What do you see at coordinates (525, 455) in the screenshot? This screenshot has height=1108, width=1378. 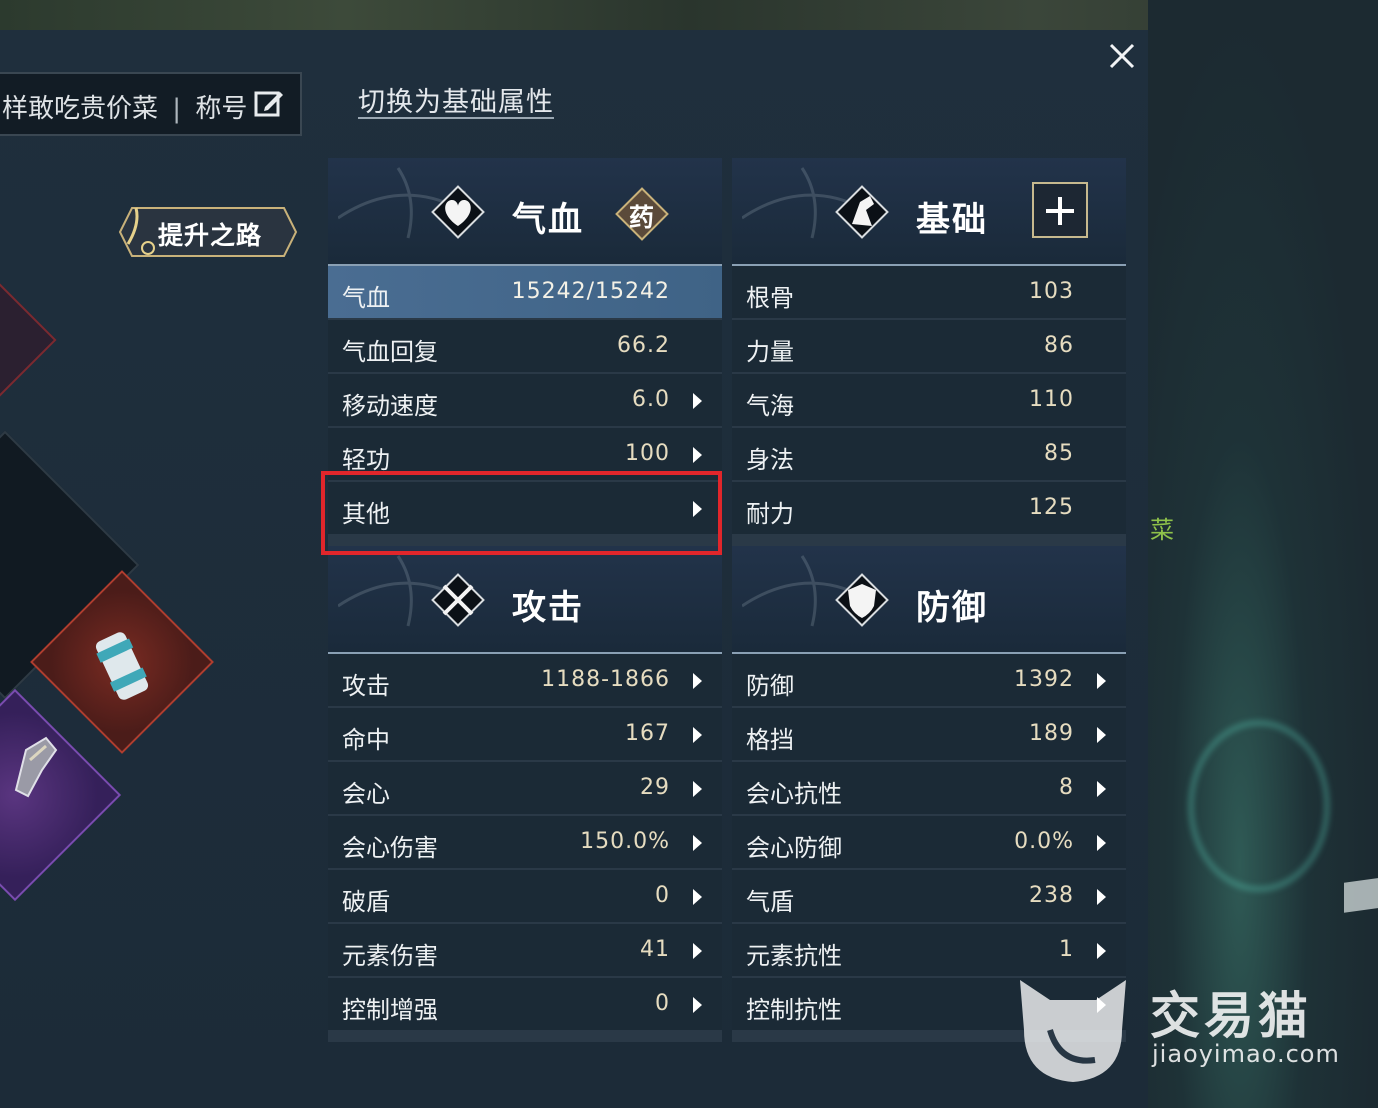 I see `stat-row-qinggong: 轻功 100` at bounding box center [525, 455].